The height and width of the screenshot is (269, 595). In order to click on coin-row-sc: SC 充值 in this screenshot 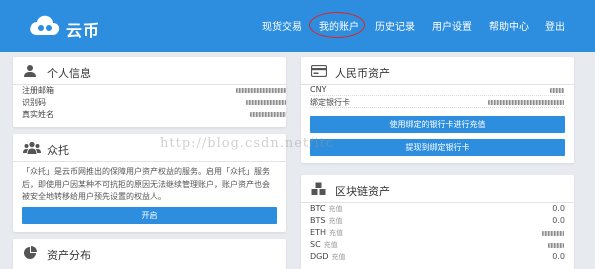, I will do `click(437, 245)`.